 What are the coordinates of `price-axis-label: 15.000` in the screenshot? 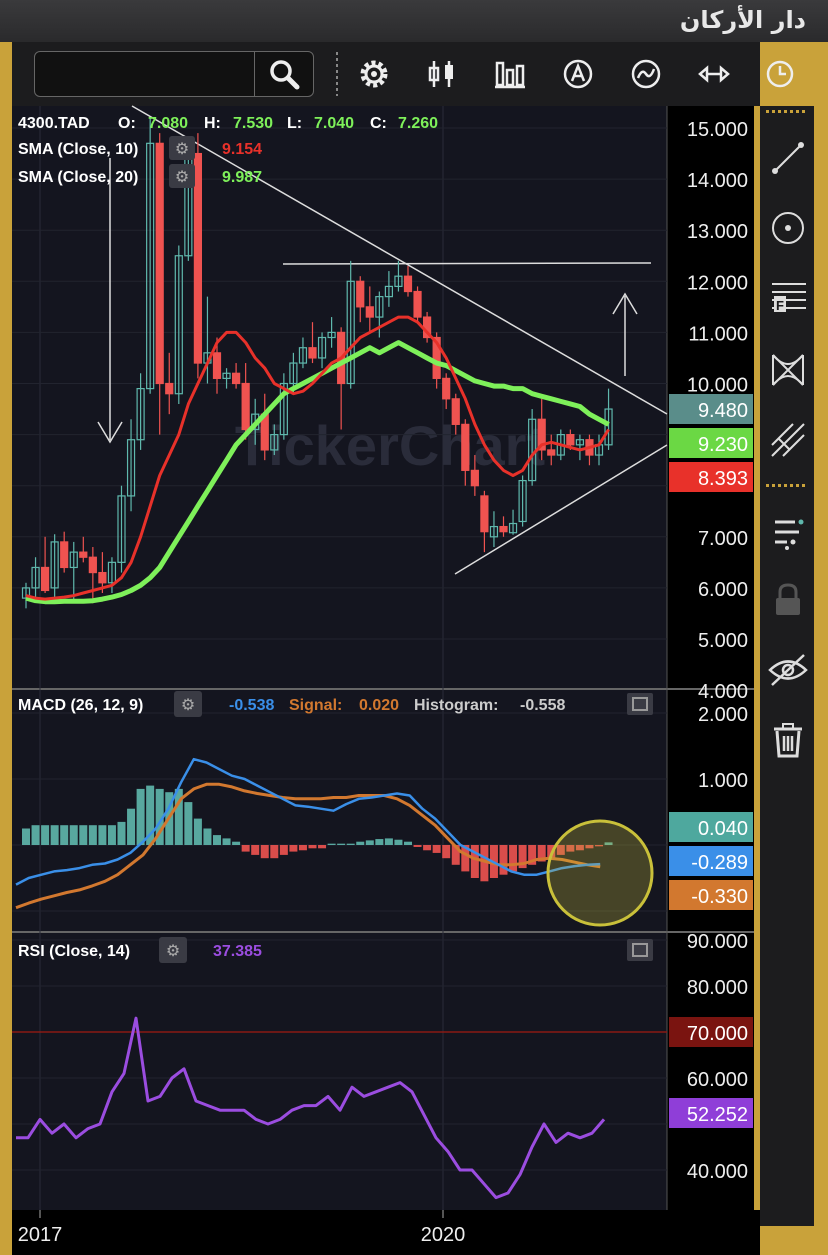 It's located at (717, 130).